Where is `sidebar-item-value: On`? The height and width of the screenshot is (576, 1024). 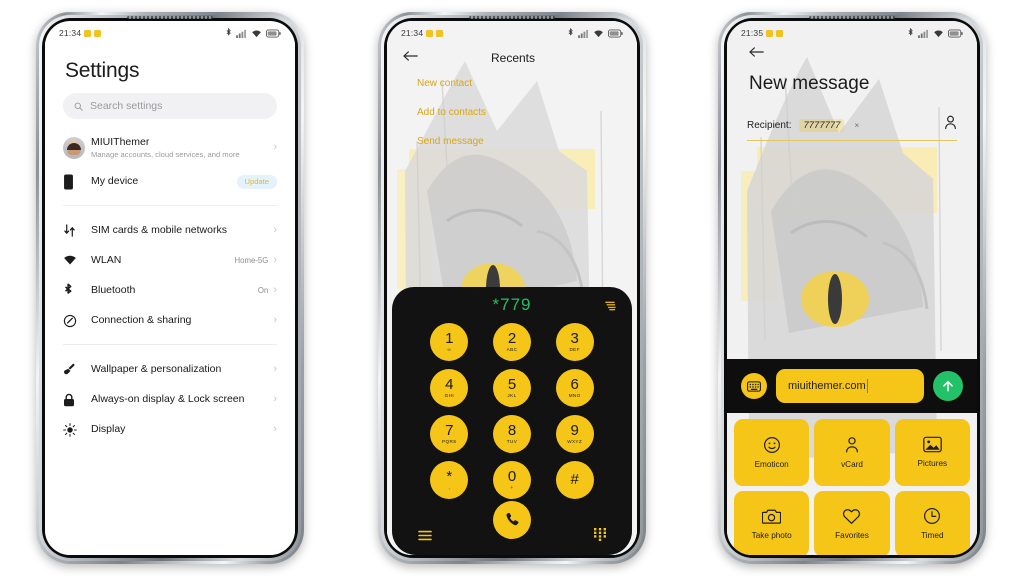 sidebar-item-value: On is located at coordinates (263, 291).